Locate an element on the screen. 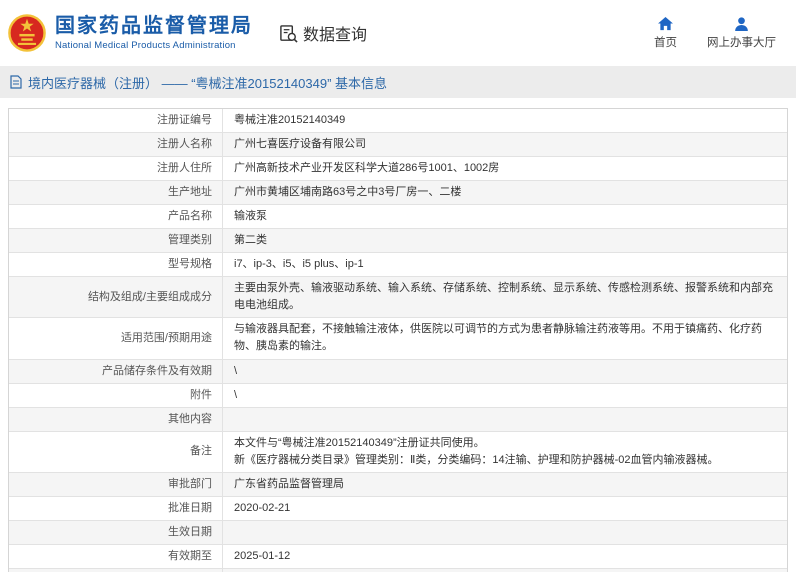 The width and height of the screenshot is (796, 572). row-value: 第二类 is located at coordinates (250, 240).